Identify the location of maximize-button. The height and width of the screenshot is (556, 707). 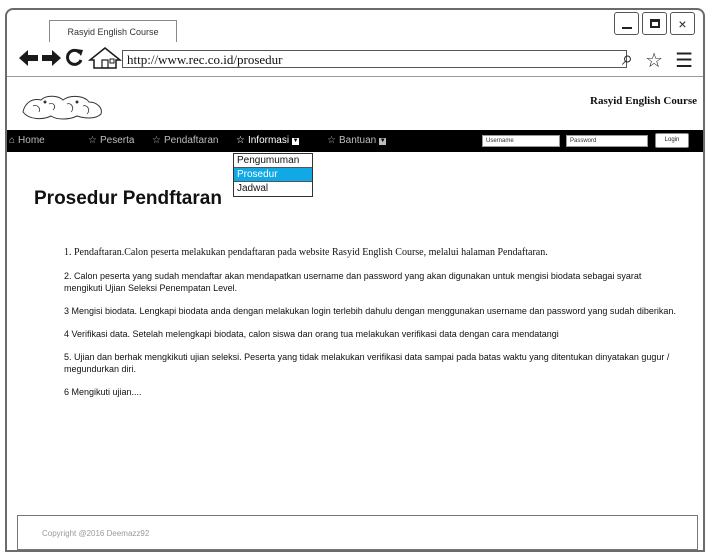
(654, 23).